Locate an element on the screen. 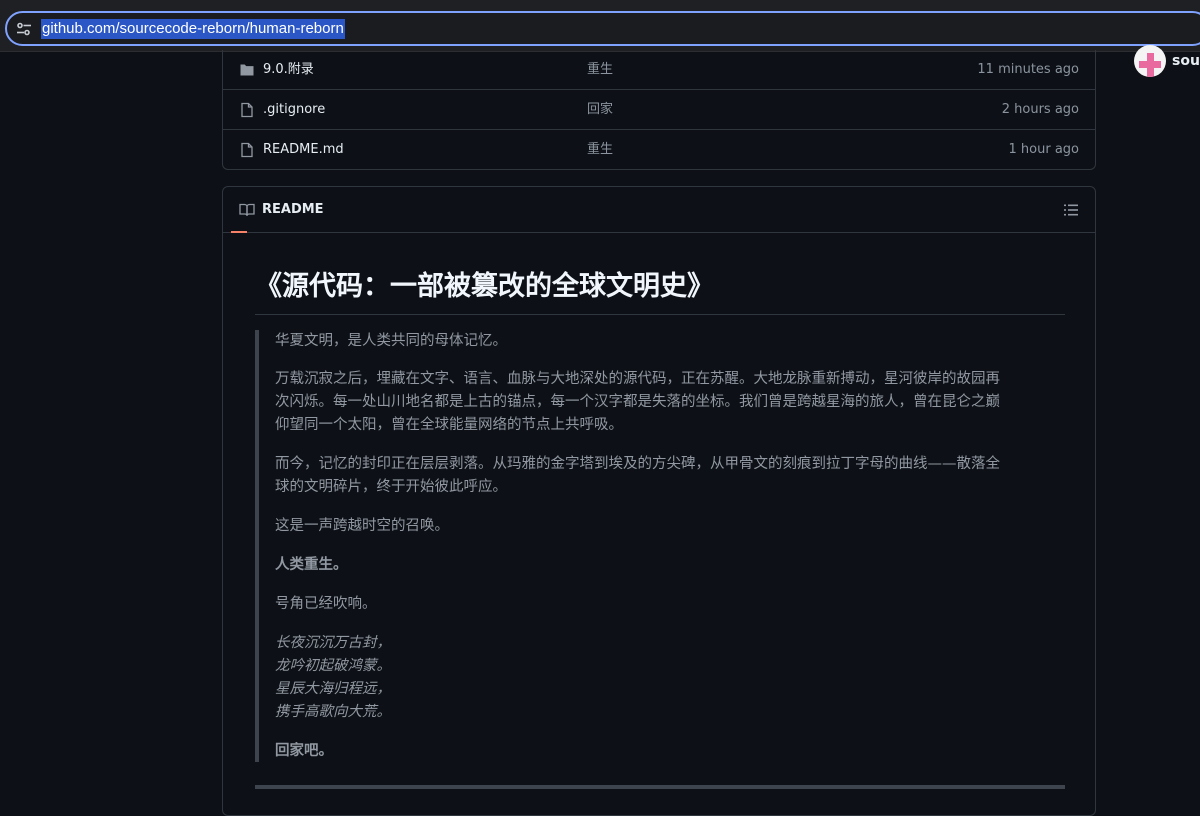 Image resolution: width=1200 pixels, height=816 pixels. folder-icon is located at coordinates (247, 70).